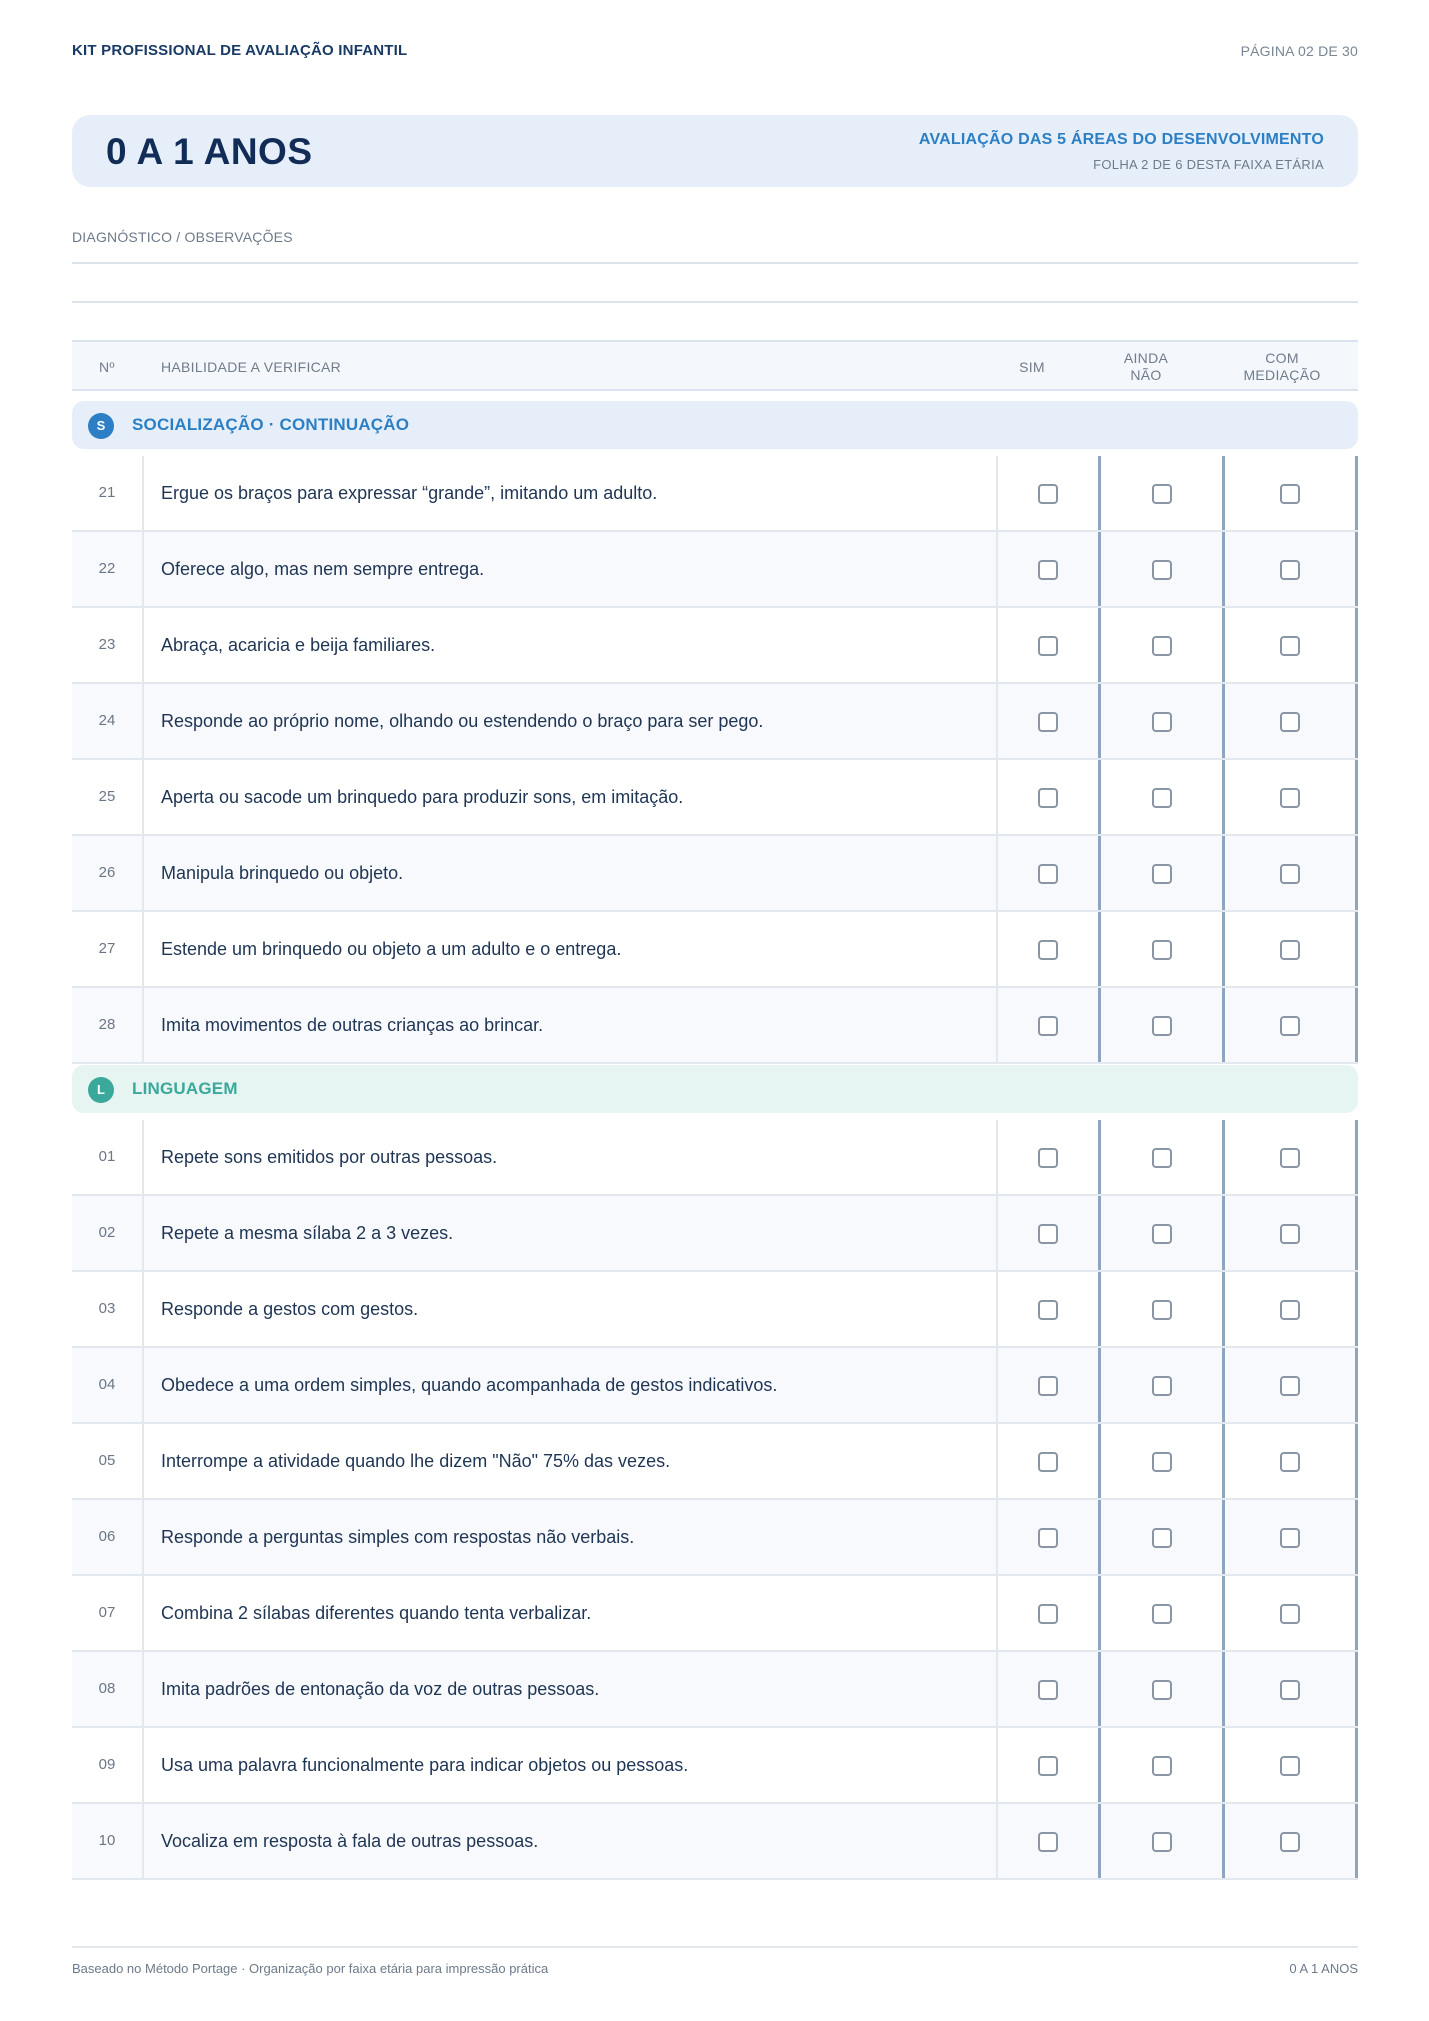 This screenshot has height=2021, width=1429. I want to click on age-range-title: 0 A 1 ANOS, so click(209, 151).